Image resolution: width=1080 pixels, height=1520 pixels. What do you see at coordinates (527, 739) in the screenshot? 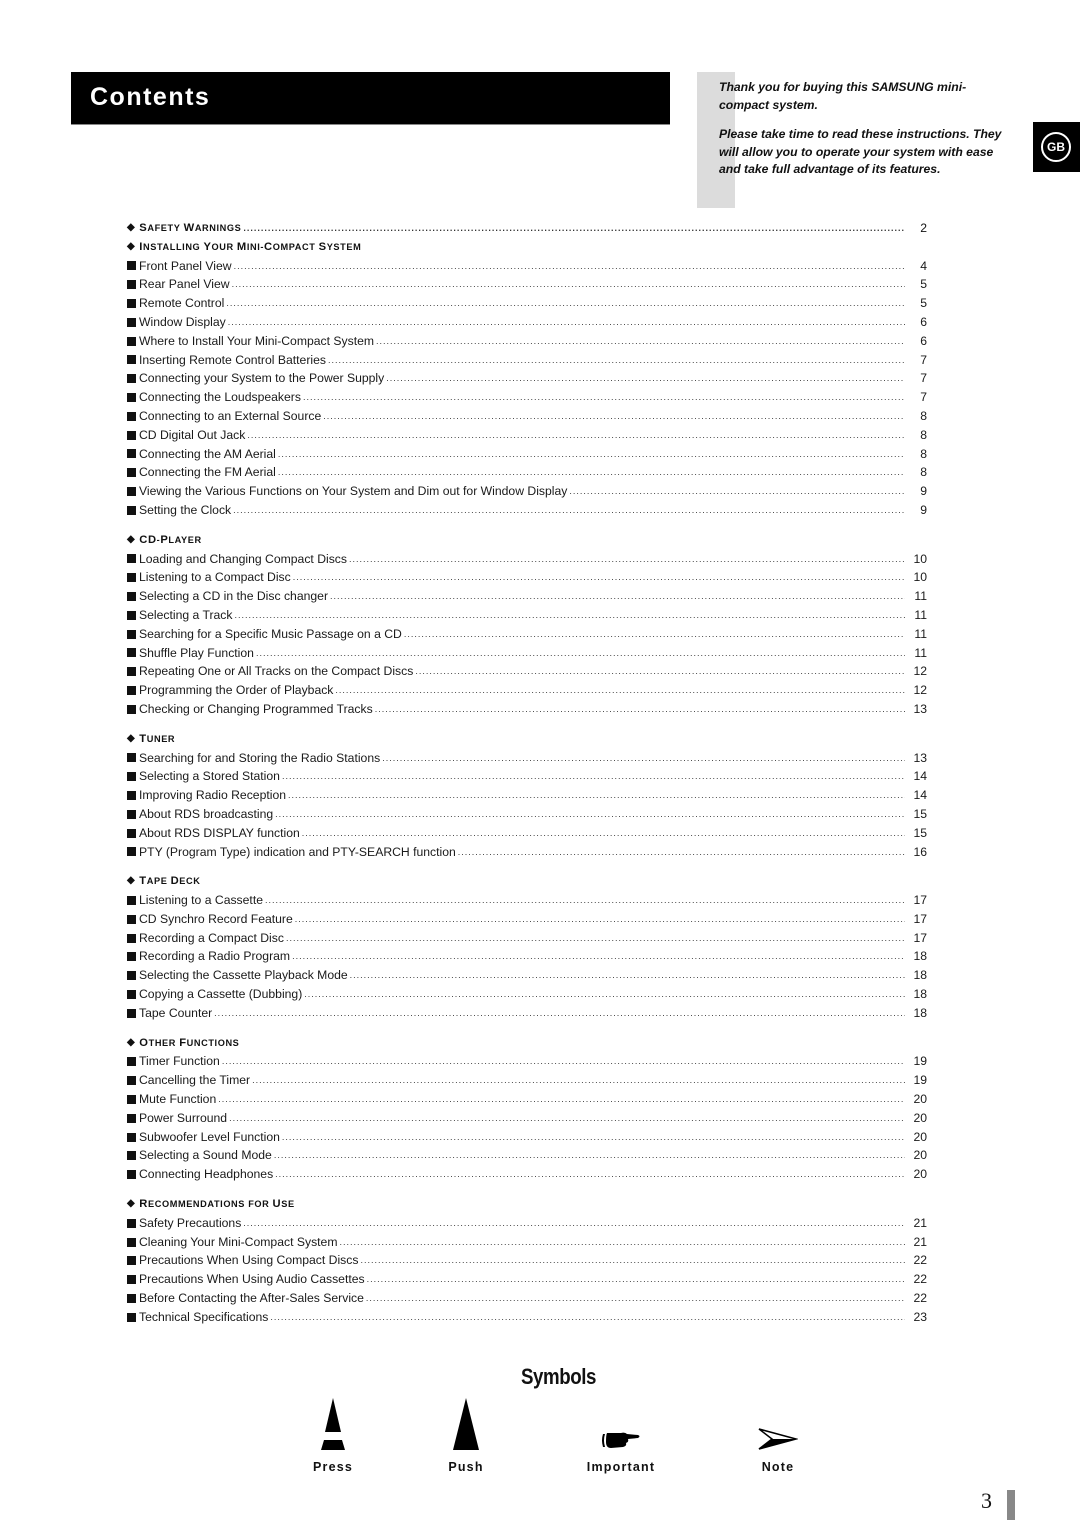
I see `toc-section-heading: ◆ TUNER` at bounding box center [527, 739].